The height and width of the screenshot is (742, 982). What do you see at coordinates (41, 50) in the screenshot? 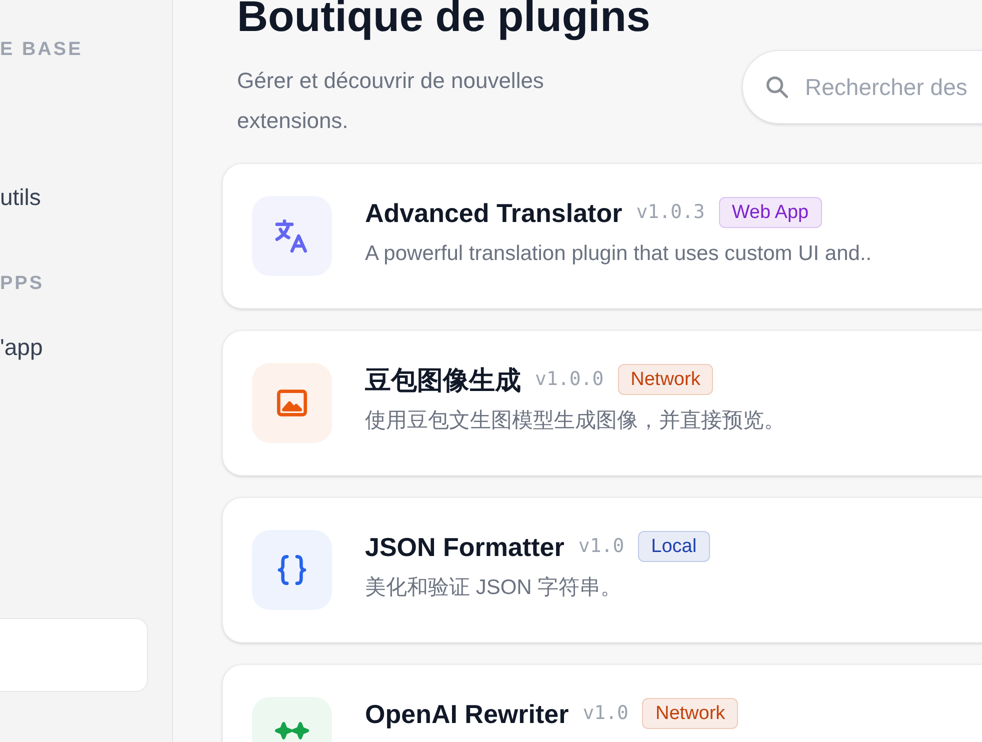
I see `section-heading: E BASE` at bounding box center [41, 50].